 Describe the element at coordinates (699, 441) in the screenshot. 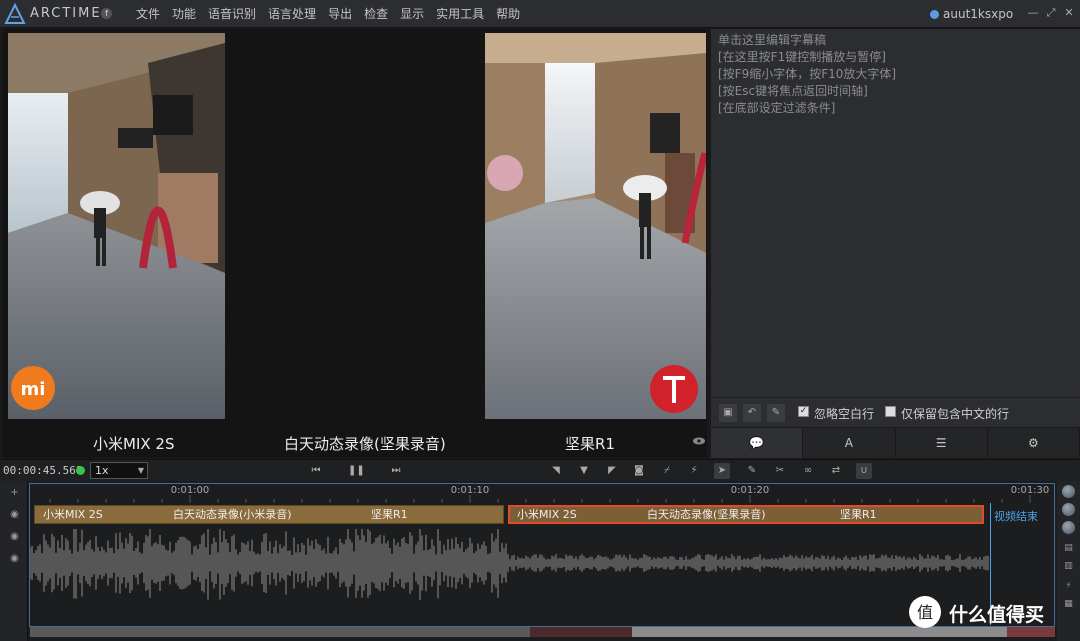

I see `eye-icon` at that location.